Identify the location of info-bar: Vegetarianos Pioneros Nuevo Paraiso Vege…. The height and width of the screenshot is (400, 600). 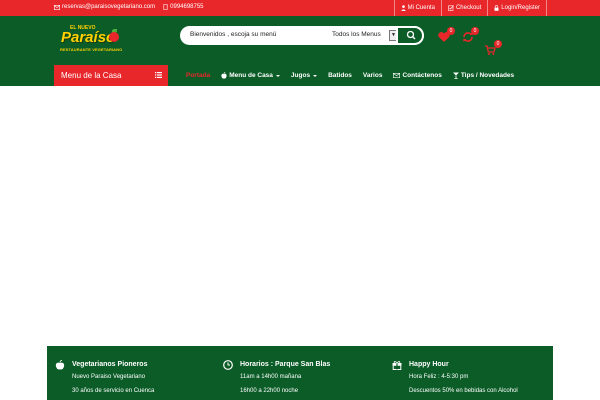
(300, 373).